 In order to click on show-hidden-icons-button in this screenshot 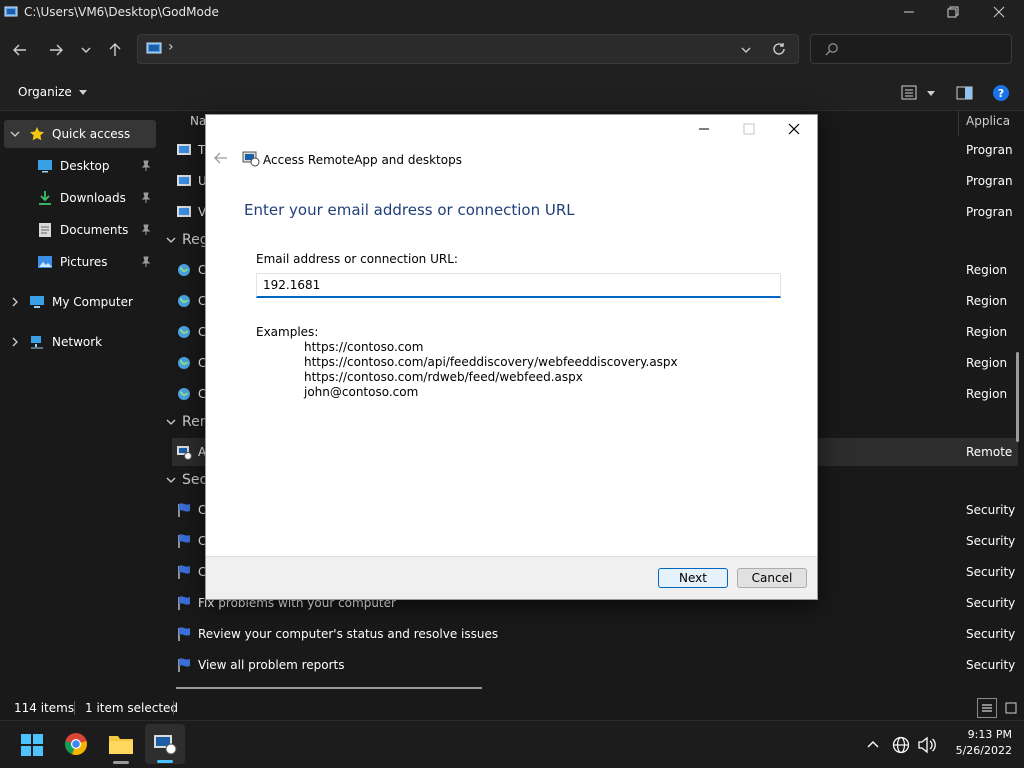, I will do `click(873, 744)`.